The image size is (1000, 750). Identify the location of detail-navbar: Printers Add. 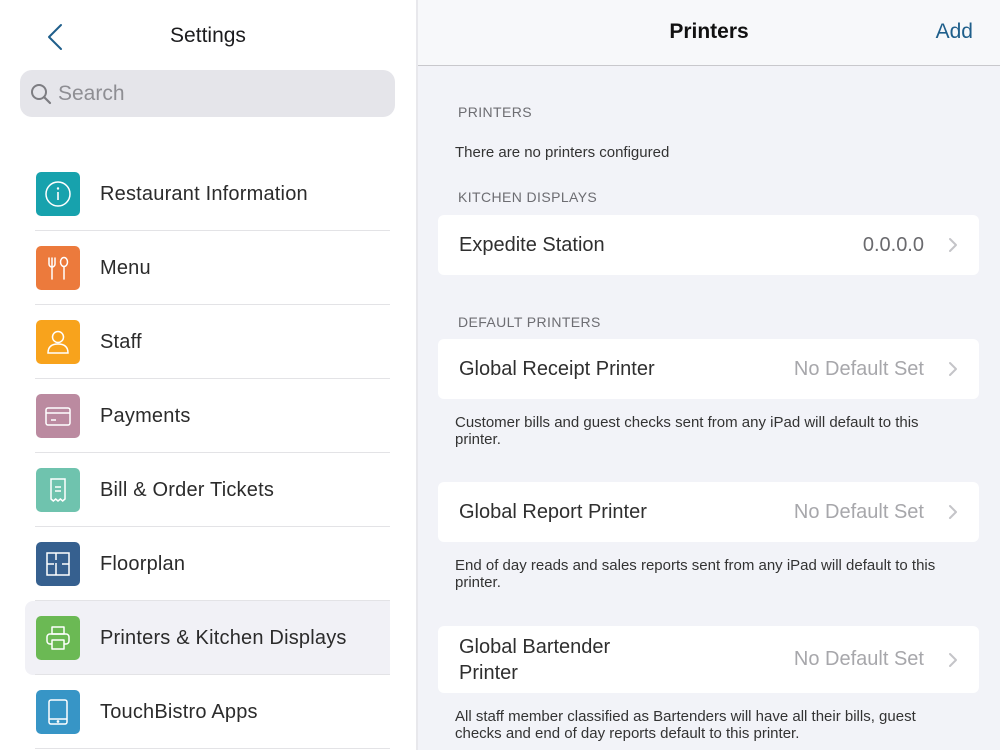
(709, 33).